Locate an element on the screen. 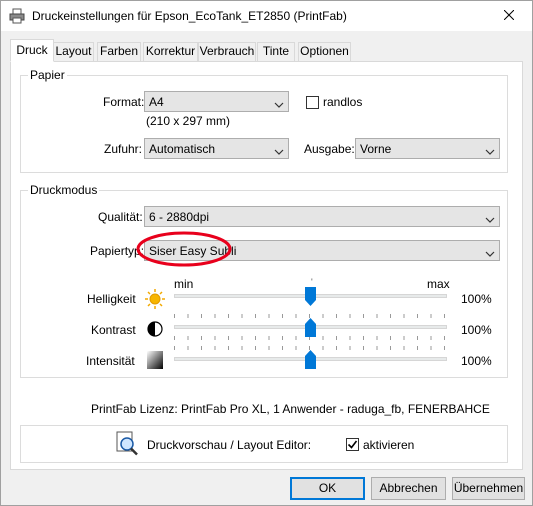 The height and width of the screenshot is (506, 533). format-size-text: (210 x 297 mm) is located at coordinates (188, 121).